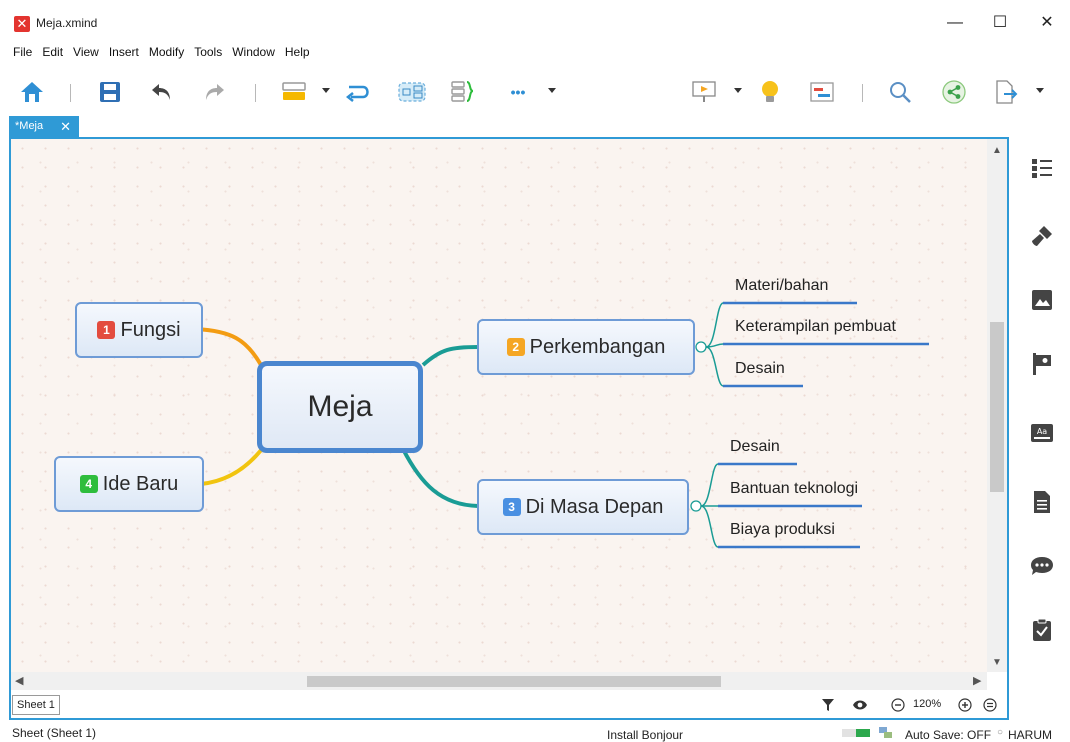 The width and height of the screenshot is (1070, 742). What do you see at coordinates (1000, 23) in the screenshot?
I see `maximize-button: ☐` at bounding box center [1000, 23].